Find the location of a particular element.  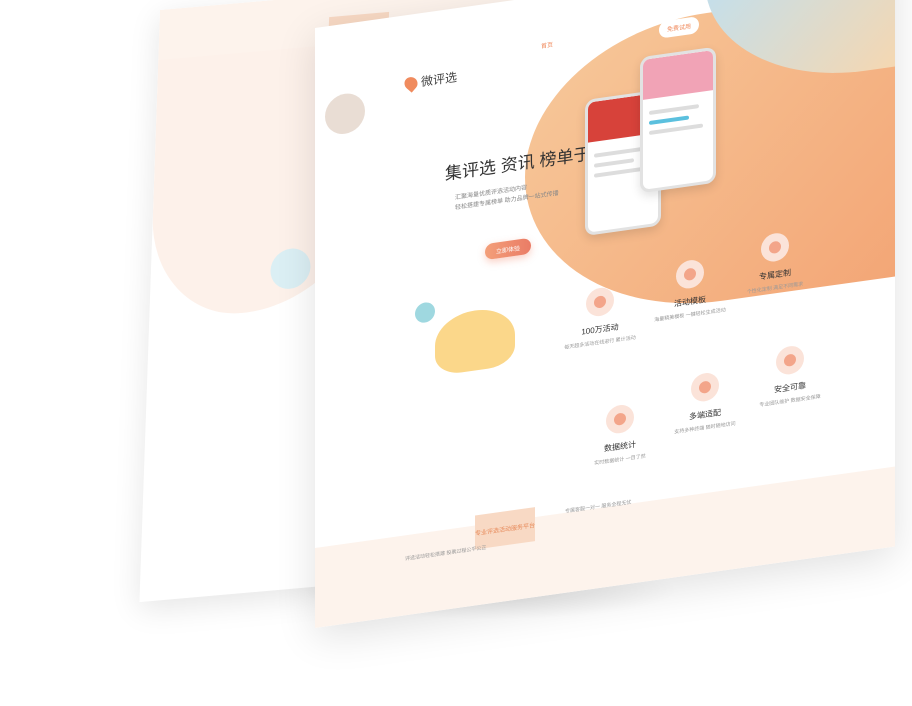

feature-card: 安全可靠 专业团队维护 数据安全保障 is located at coordinates (790, 376).